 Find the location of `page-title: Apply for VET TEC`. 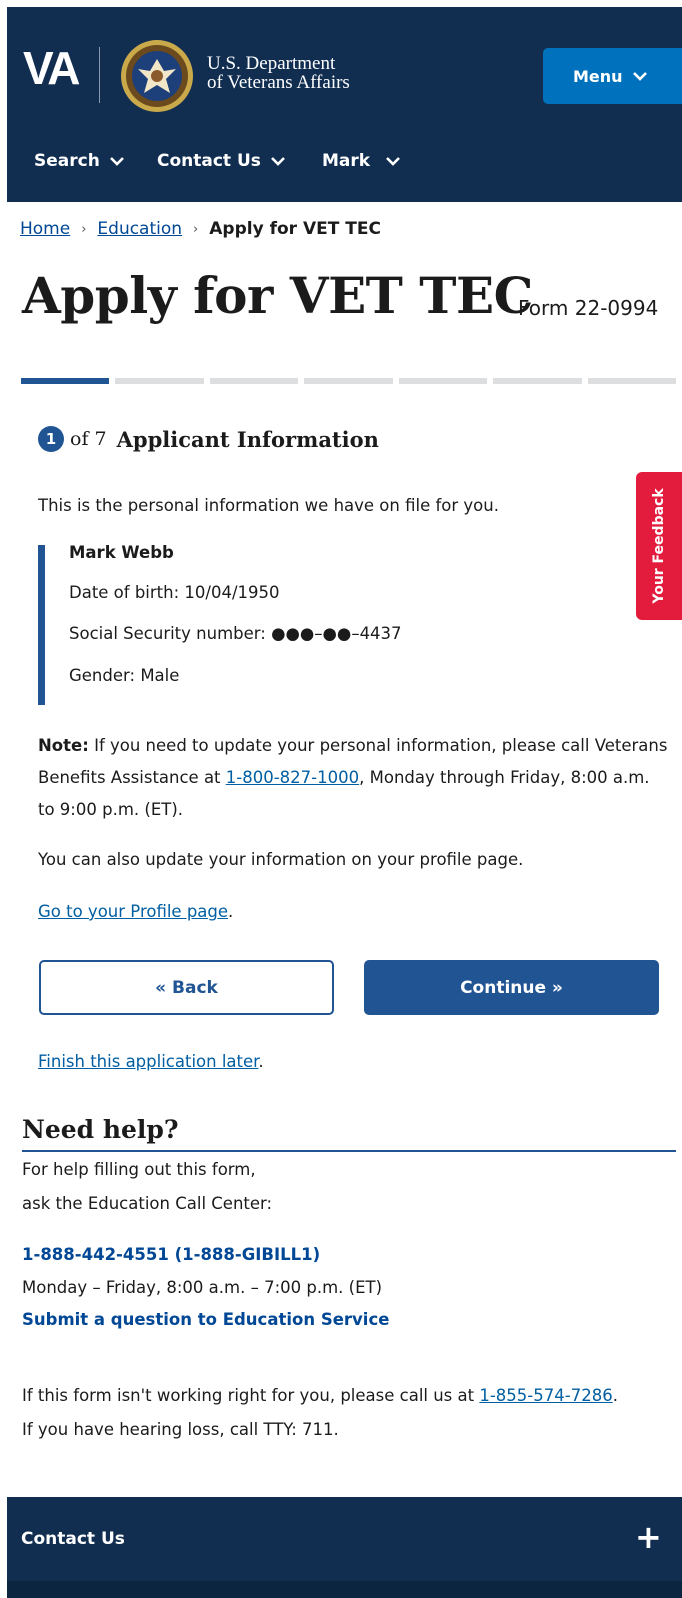

page-title: Apply for VET TEC is located at coordinates (277, 295).